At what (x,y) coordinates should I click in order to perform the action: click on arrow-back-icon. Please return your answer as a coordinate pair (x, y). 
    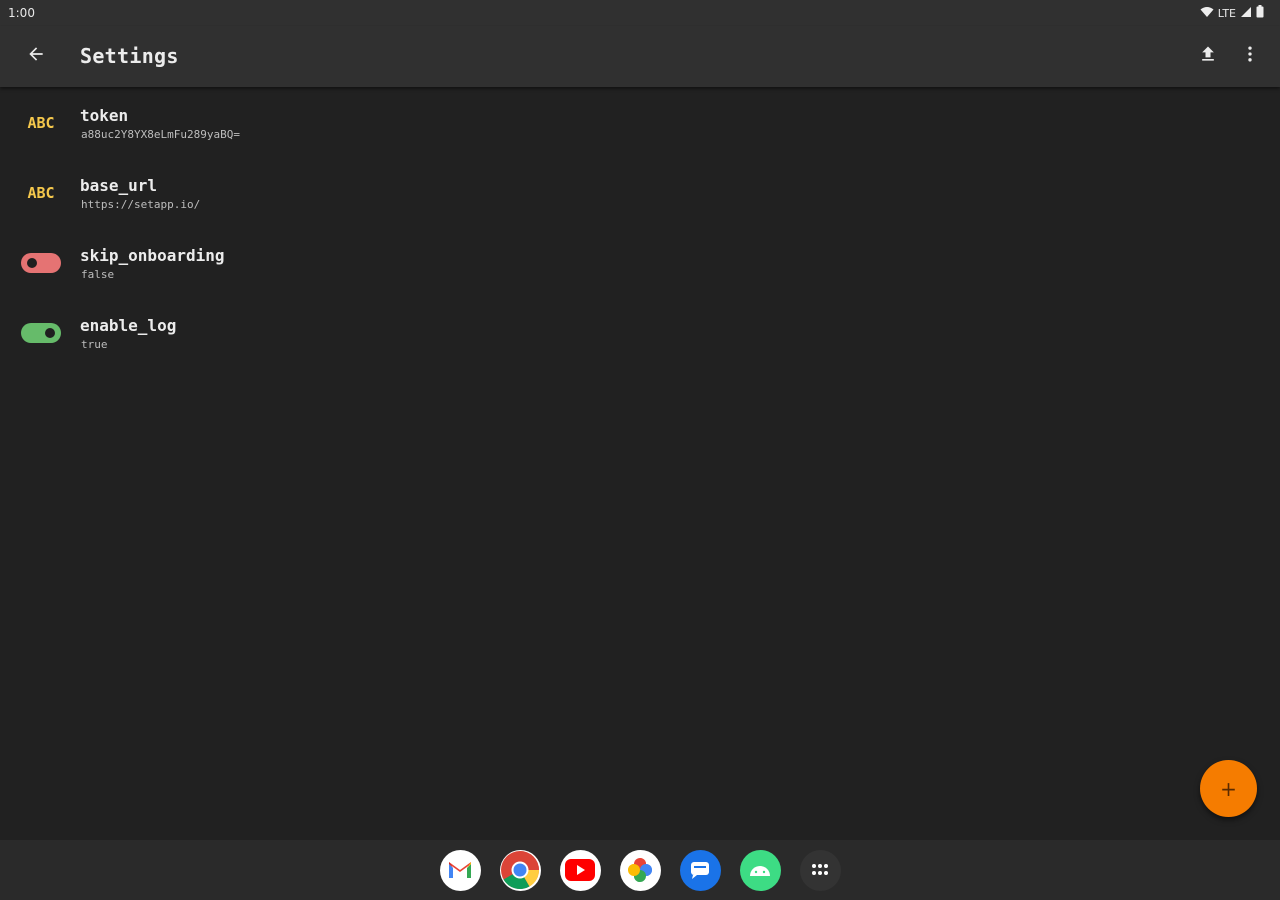
    Looking at the image, I should click on (36, 56).